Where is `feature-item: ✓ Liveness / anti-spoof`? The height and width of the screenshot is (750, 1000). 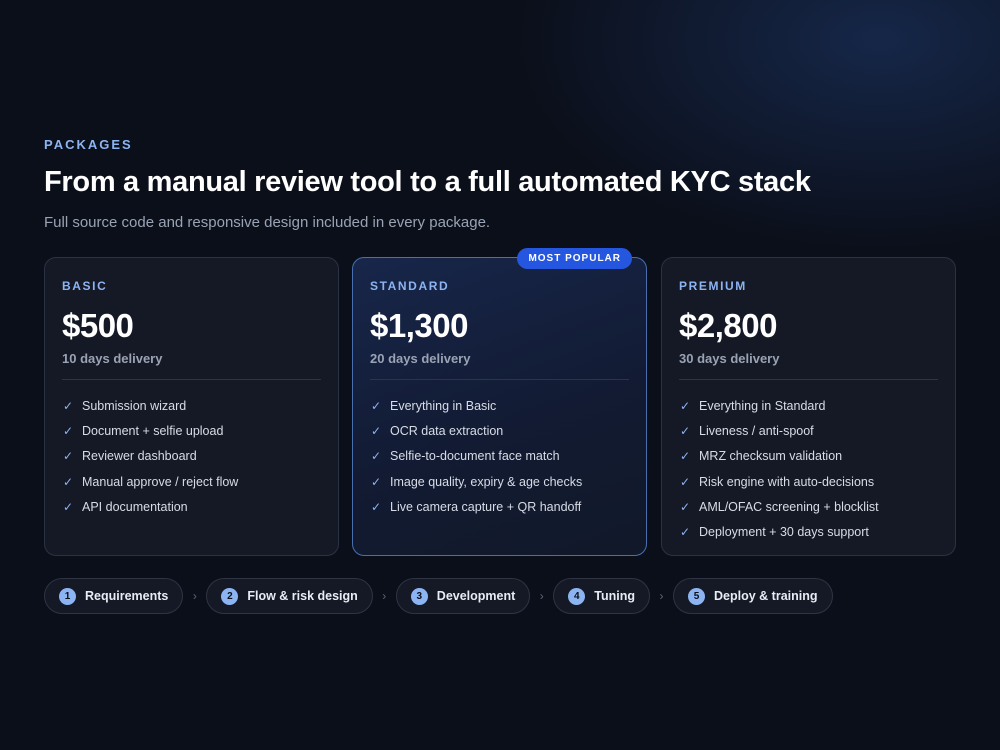 feature-item: ✓ Liveness / anti-spoof is located at coordinates (808, 430).